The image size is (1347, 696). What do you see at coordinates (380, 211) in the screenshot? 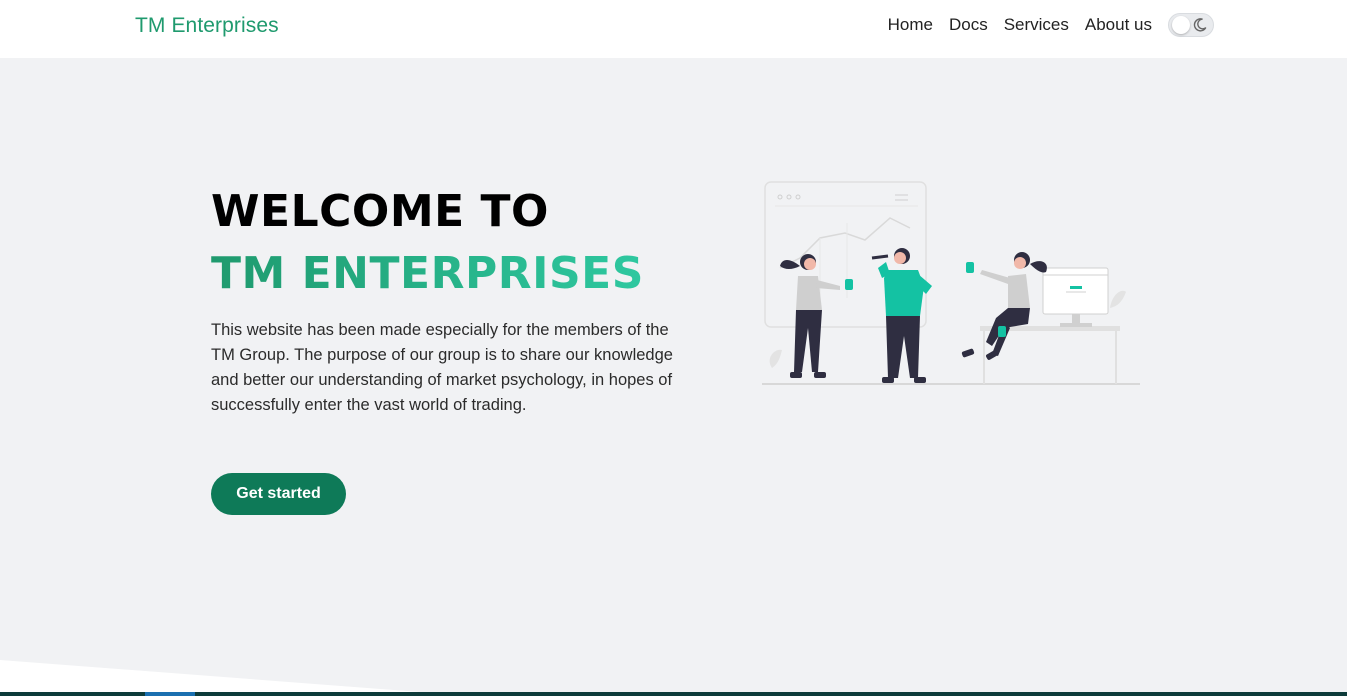
I see `hero-title-line1: WELCOME TO` at bounding box center [380, 211].